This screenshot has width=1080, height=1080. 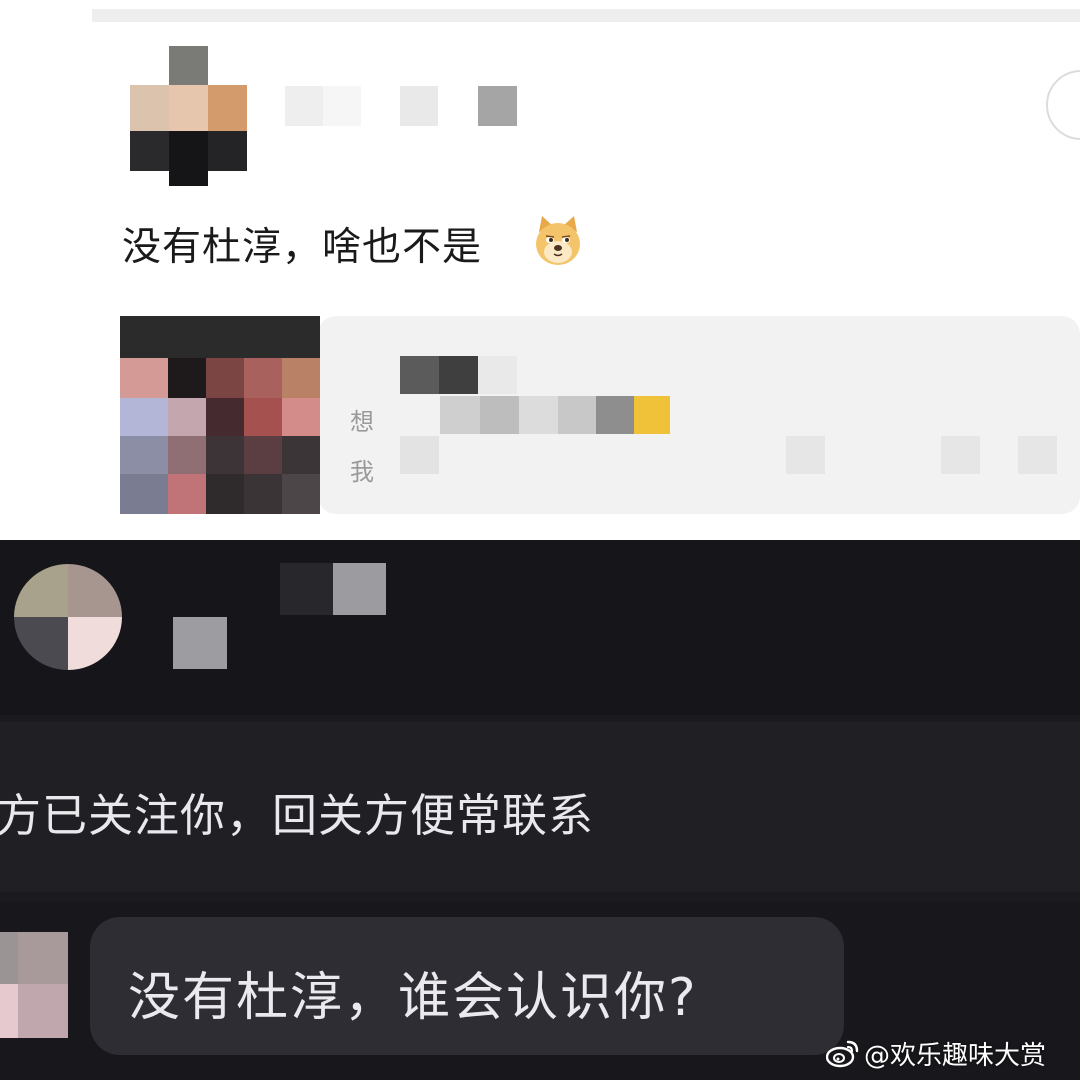 I want to click on quoted-post-card, so click(x=699, y=415).